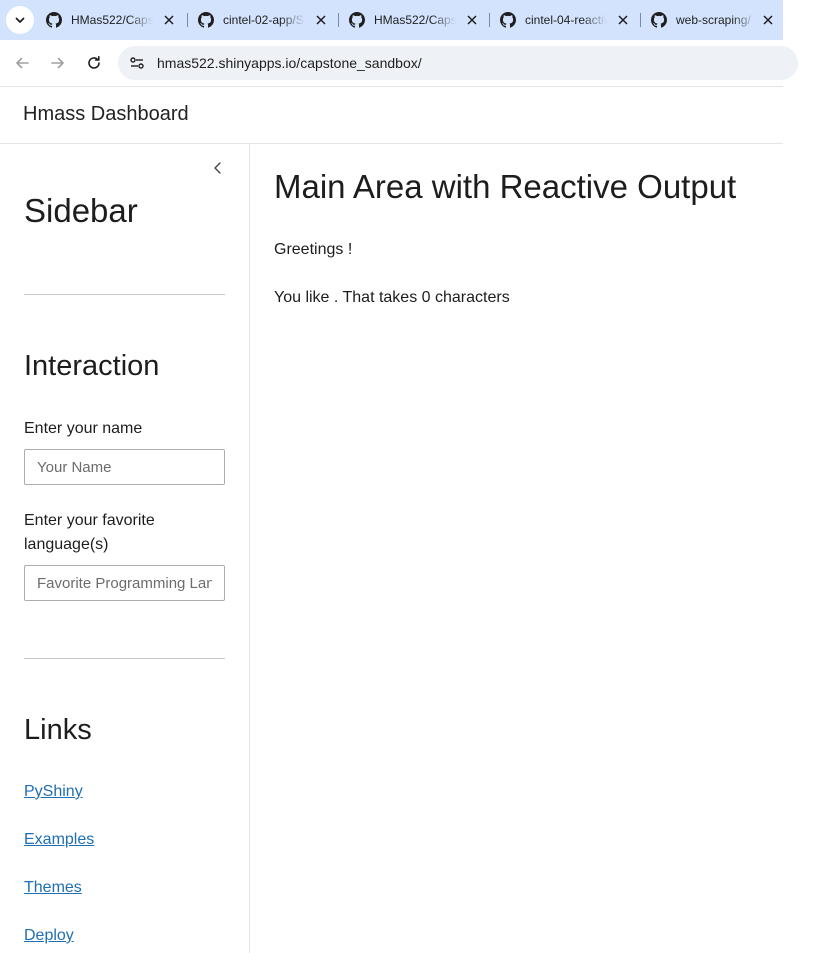  What do you see at coordinates (124, 467) in the screenshot?
I see `name-input` at bounding box center [124, 467].